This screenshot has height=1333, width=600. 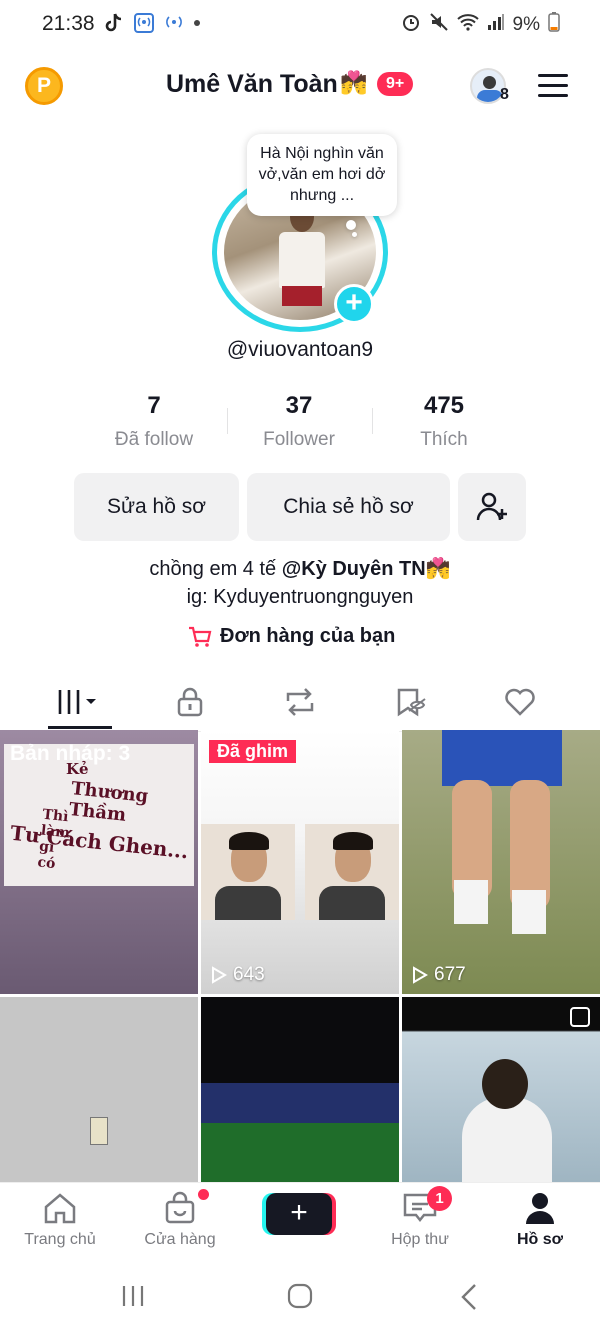 I want to click on hamburger-menu-icon, so click(x=553, y=86).